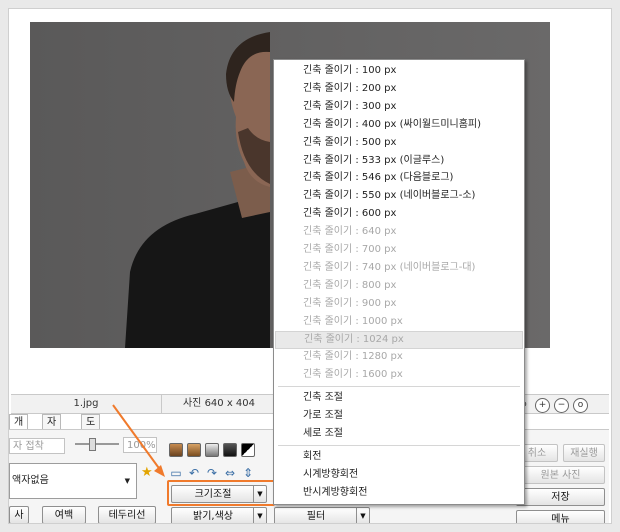  What do you see at coordinates (399, 416) in the screenshot?
I see `menu-item-adjust: 가로 조절` at bounding box center [399, 416].